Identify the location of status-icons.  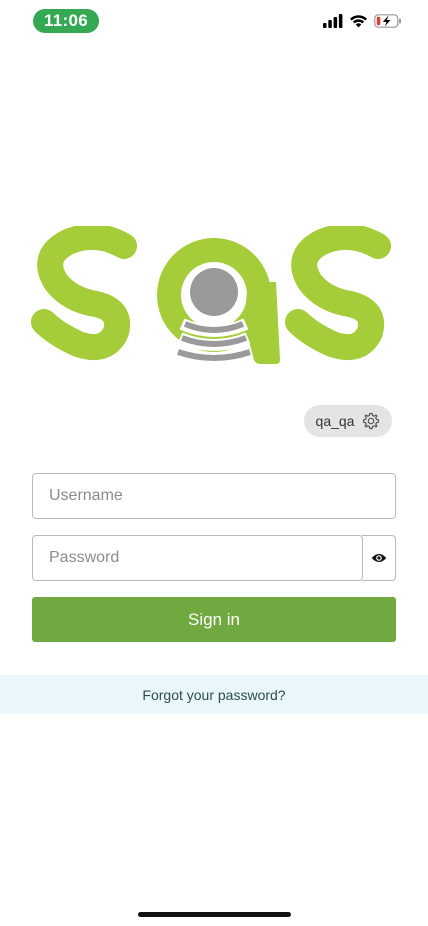
(362, 21).